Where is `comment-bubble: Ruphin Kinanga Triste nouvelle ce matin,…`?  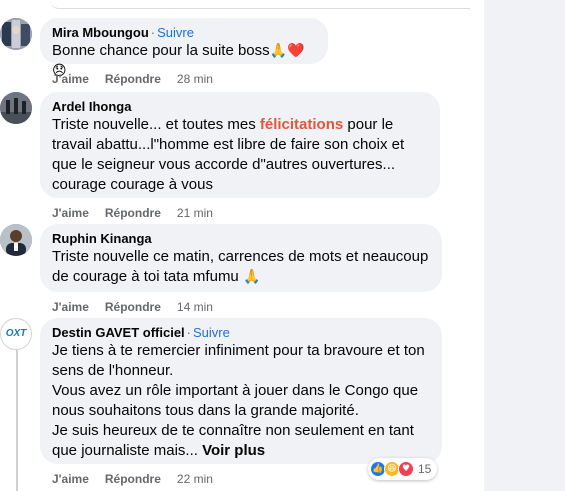
comment-bubble: Ruphin Kinanga Triste nouvelle ce matin,… is located at coordinates (241, 258).